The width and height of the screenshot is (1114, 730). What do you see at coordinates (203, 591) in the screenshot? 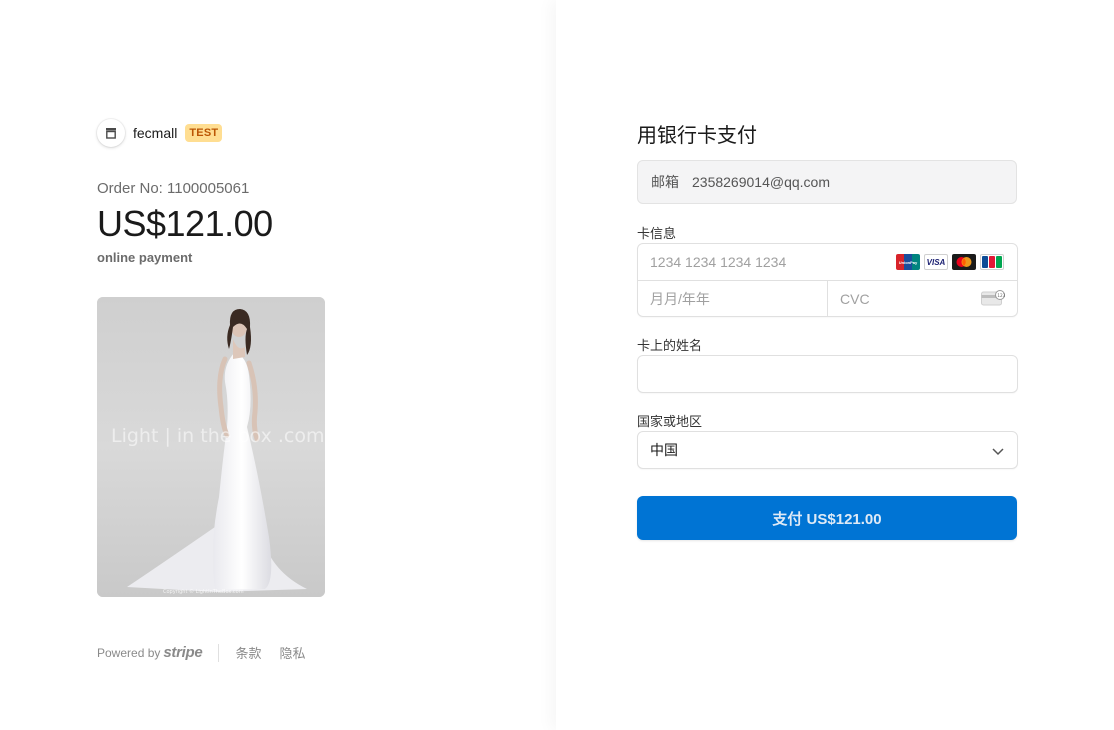
I see `copyright-text: Copyright © LightInTheBox.com` at bounding box center [203, 591].